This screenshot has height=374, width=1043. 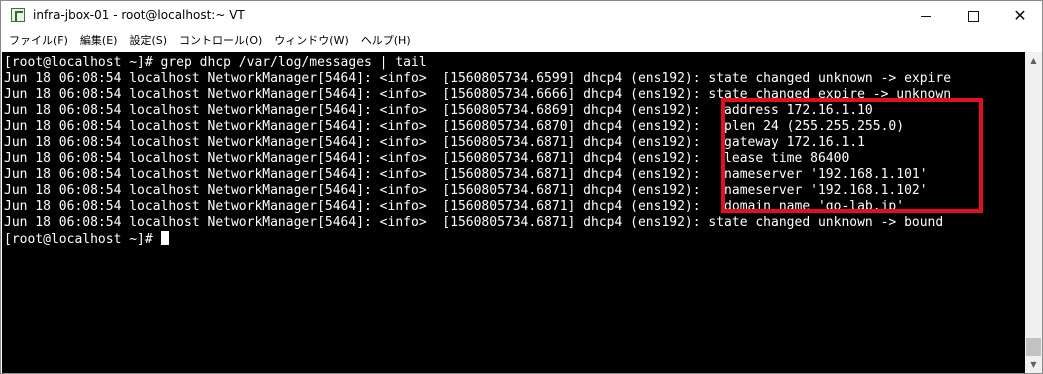 What do you see at coordinates (311, 41) in the screenshot?
I see `menu-window: ウィンドウ(W)` at bounding box center [311, 41].